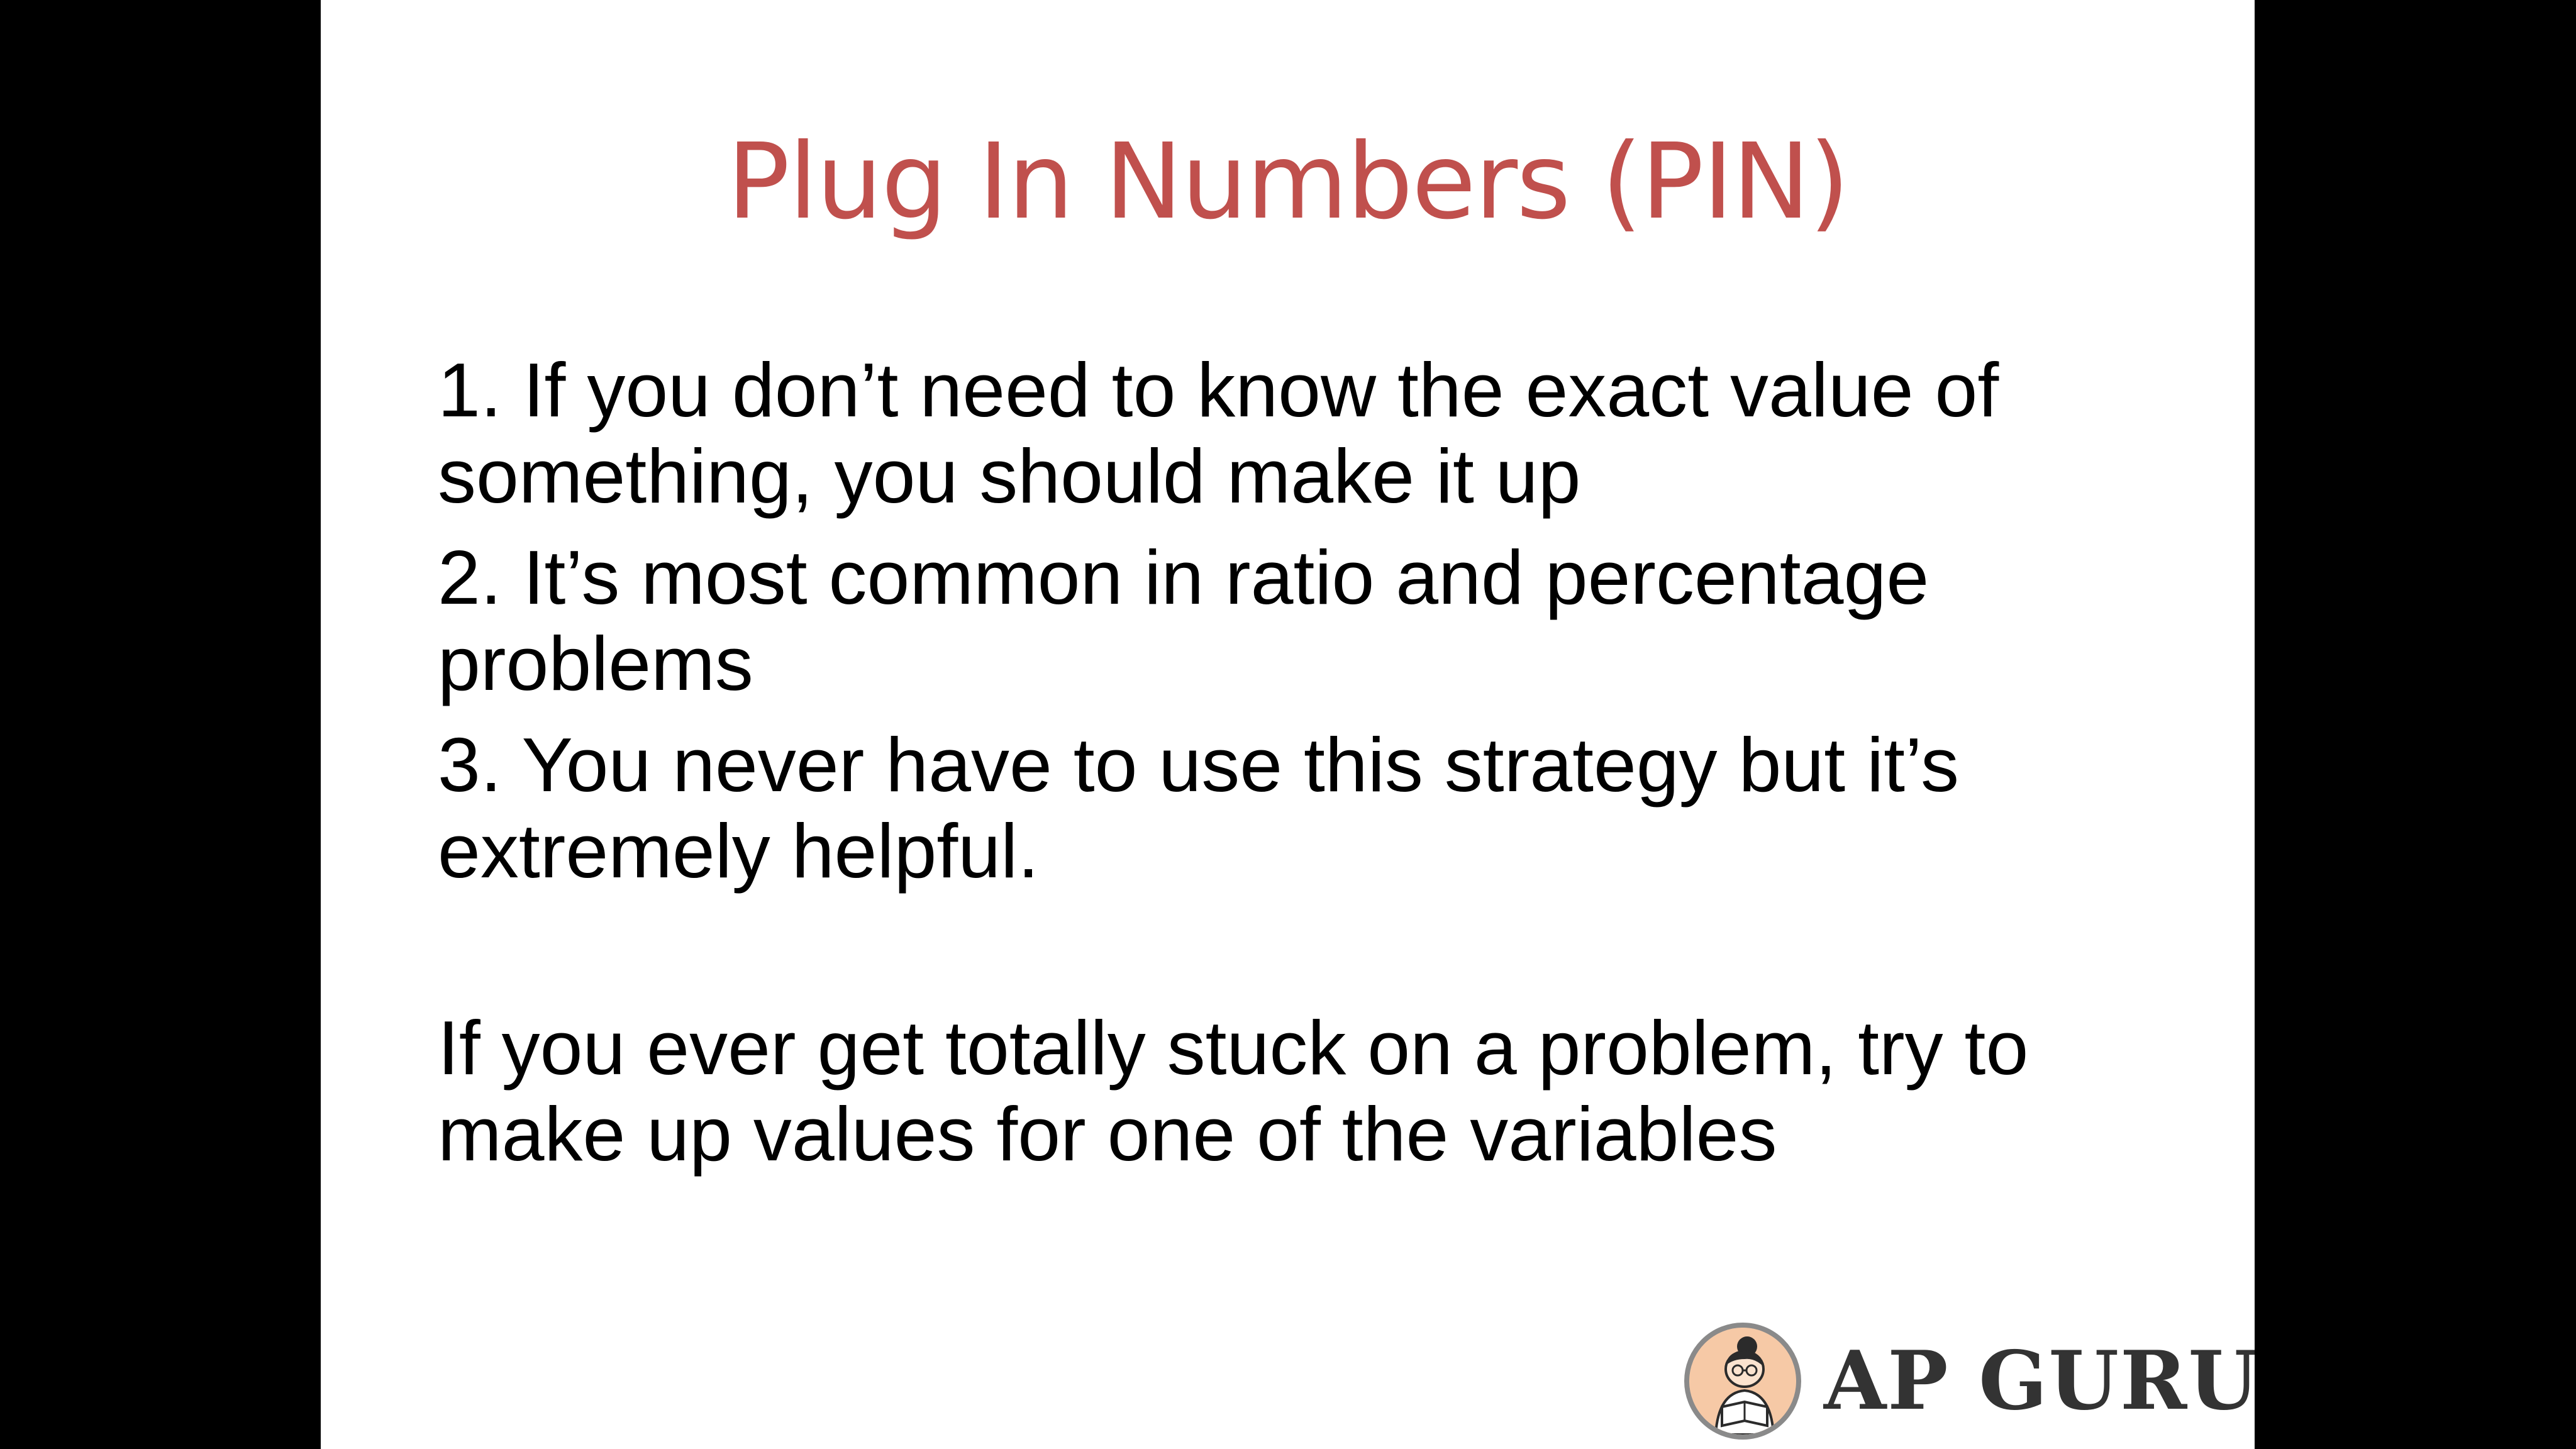  Describe the element at coordinates (1288, 182) in the screenshot. I see `slide-title: Plug In Numbers (PIN)` at that location.